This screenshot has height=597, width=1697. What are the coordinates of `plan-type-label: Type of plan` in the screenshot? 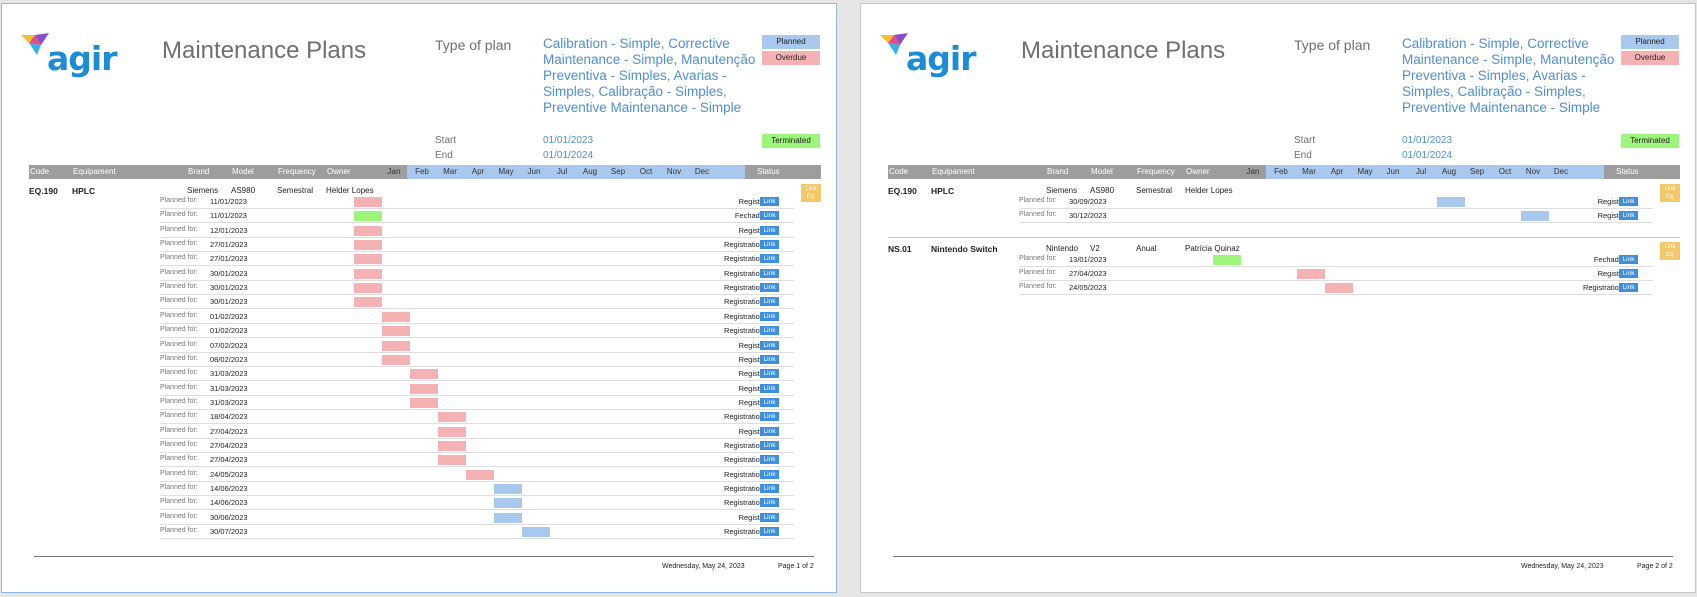 It's located at (473, 45).